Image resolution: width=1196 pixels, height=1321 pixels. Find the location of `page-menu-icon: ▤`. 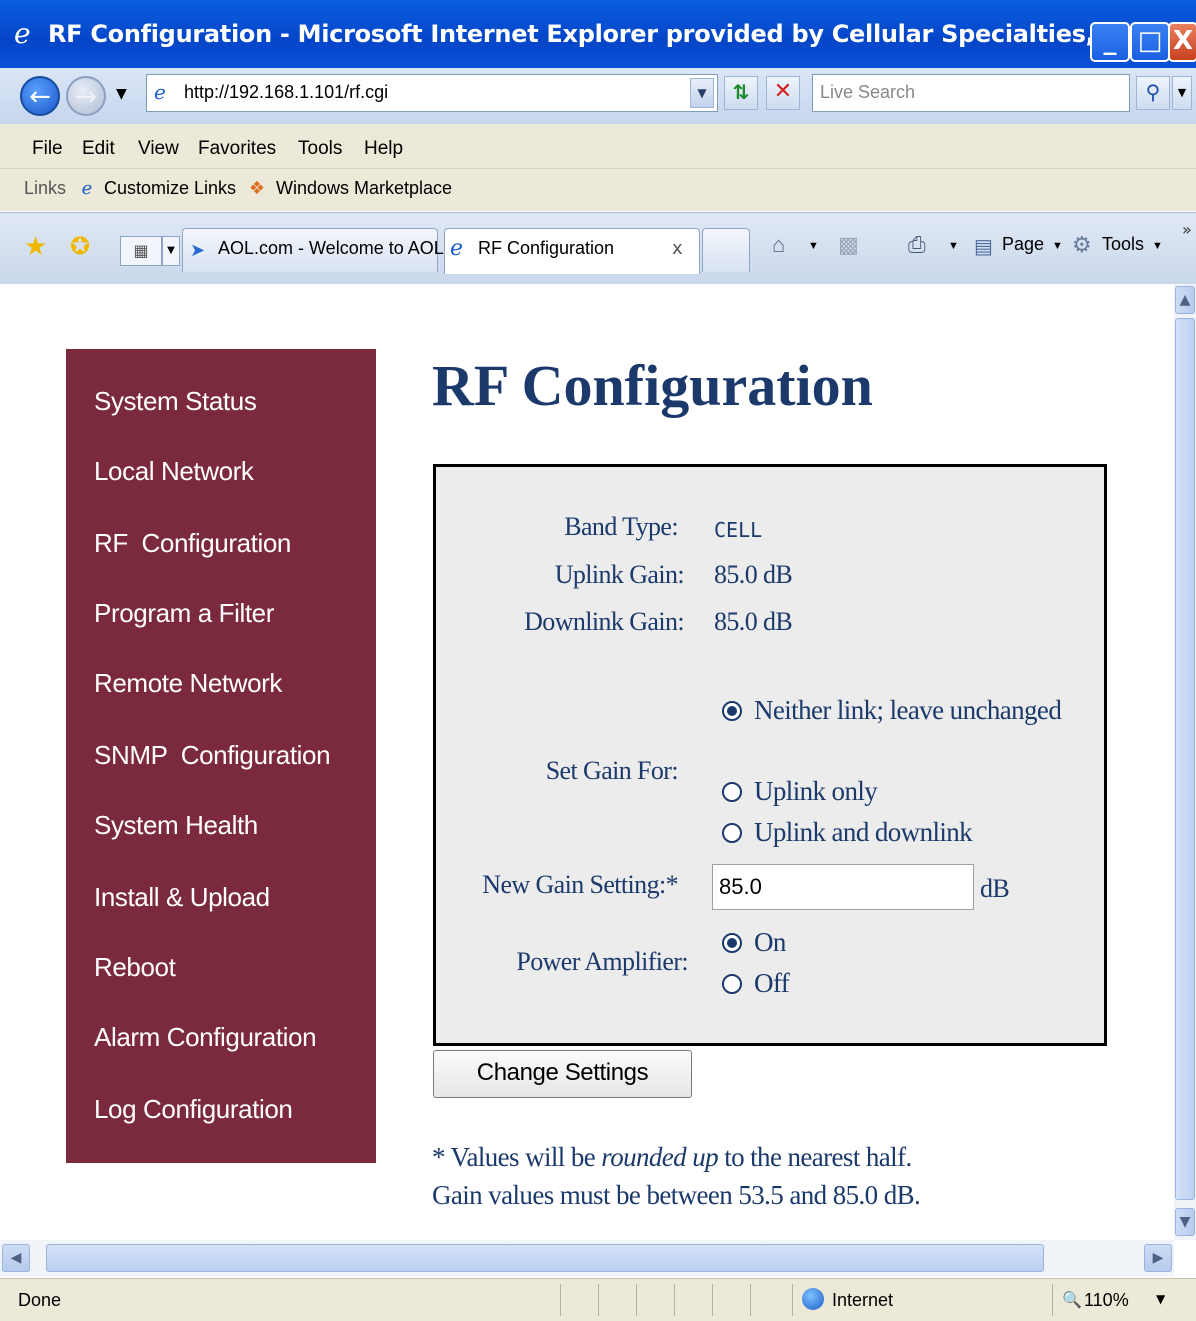

page-menu-icon: ▤ is located at coordinates (983, 246).